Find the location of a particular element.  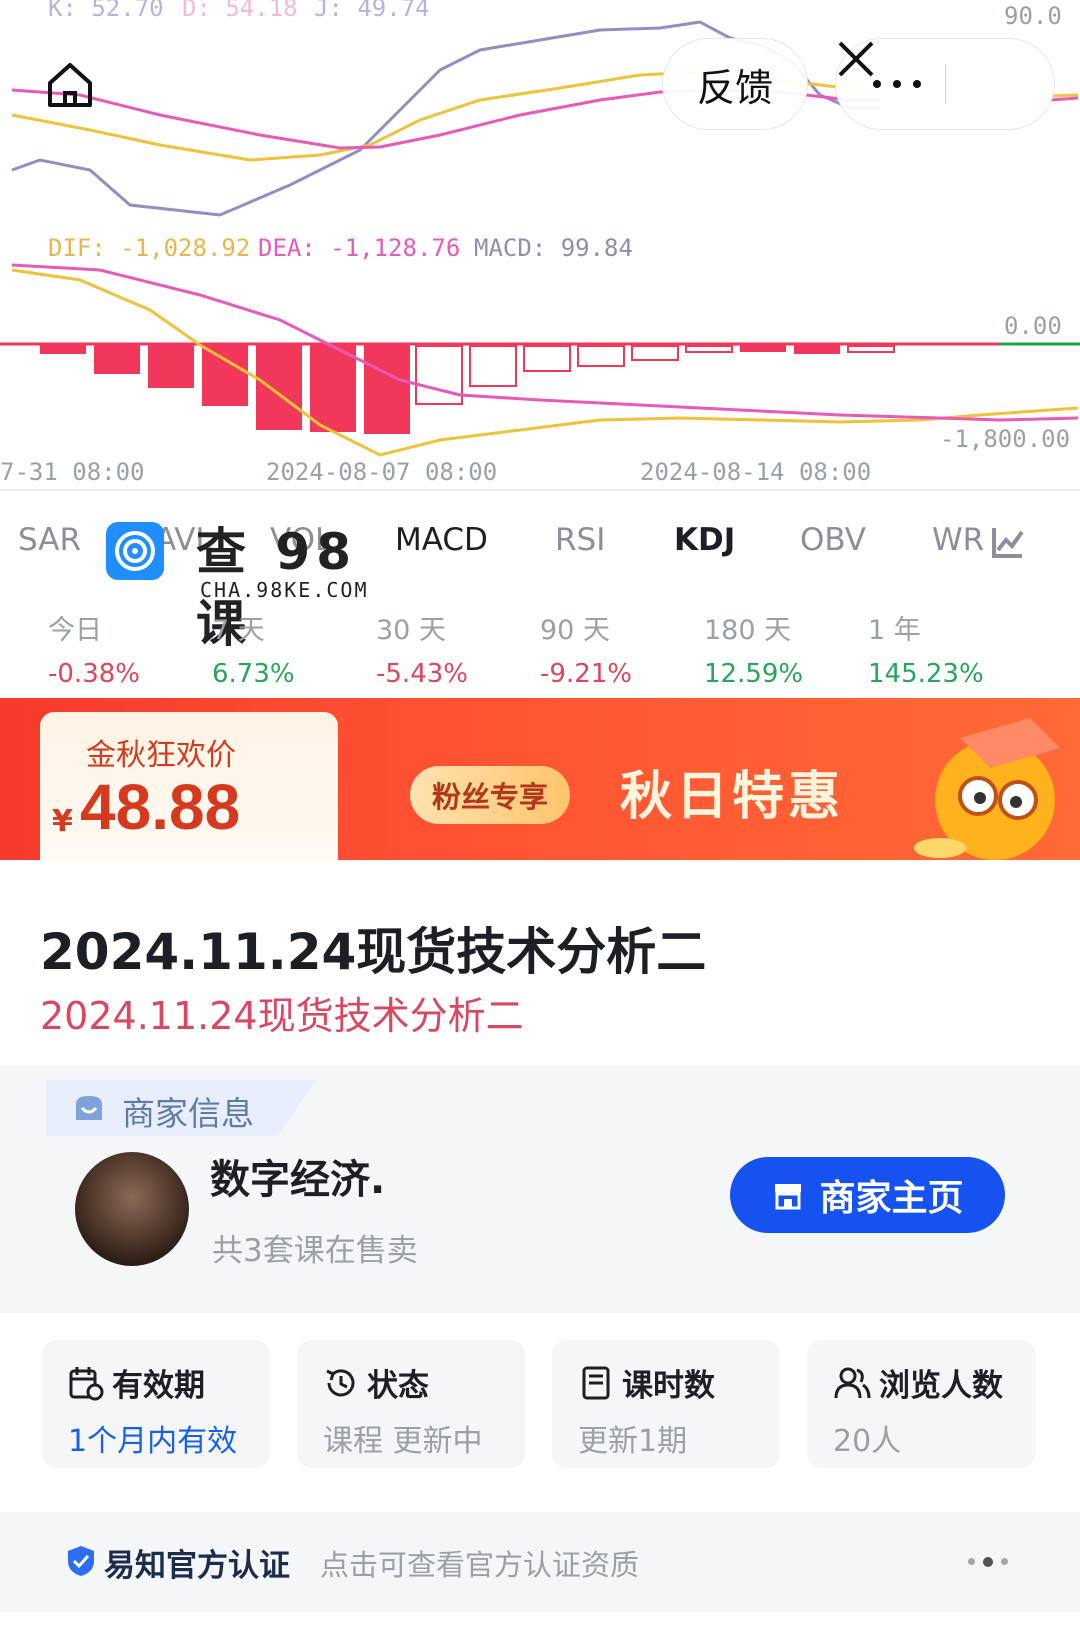

kdj-j-value: J: 49.74 is located at coordinates (372, 11).